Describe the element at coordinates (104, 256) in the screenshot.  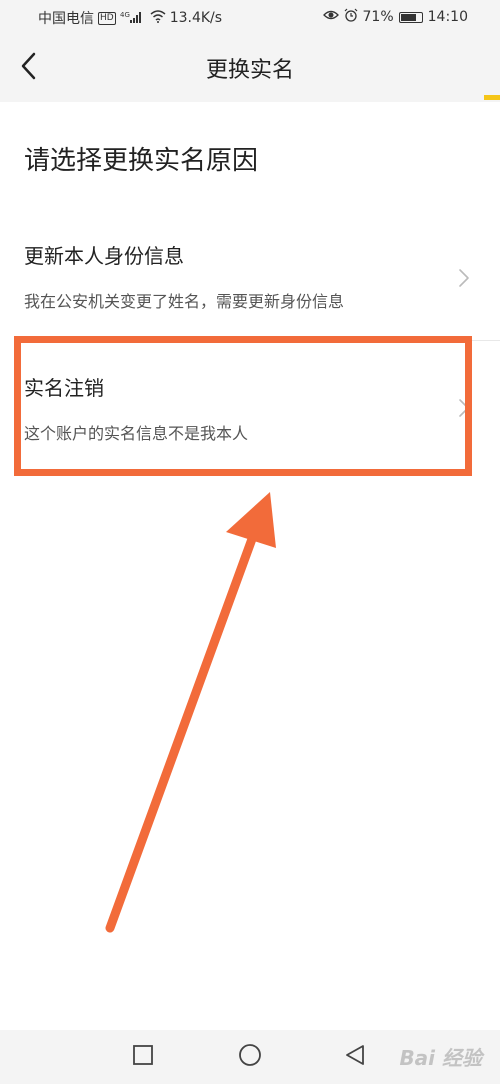
I see `option-title: 更新本人身份信息` at that location.